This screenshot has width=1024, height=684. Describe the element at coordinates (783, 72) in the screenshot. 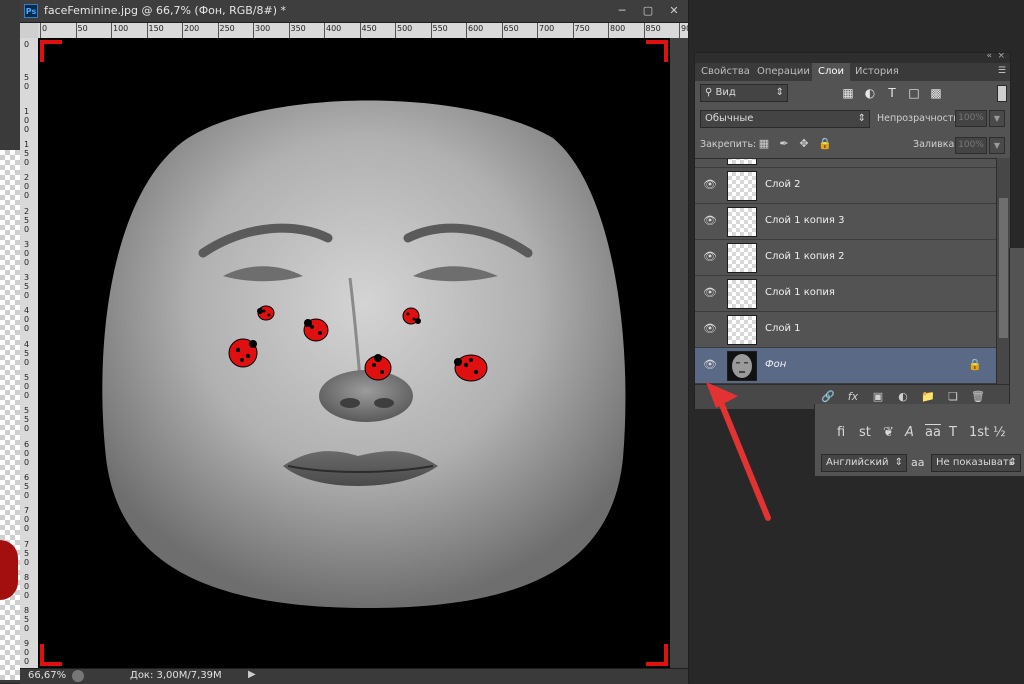

I see `tab-actions: Операции` at that location.